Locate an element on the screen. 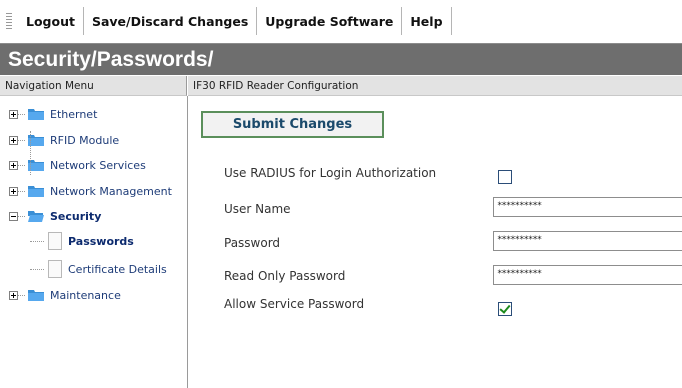 This screenshot has height=388, width=682. radius-checkbox is located at coordinates (505, 177).